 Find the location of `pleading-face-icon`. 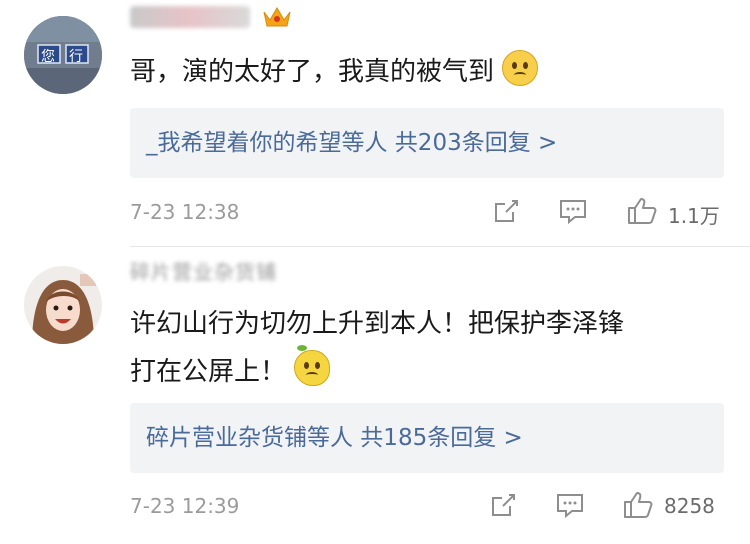

pleading-face-icon is located at coordinates (520, 68).